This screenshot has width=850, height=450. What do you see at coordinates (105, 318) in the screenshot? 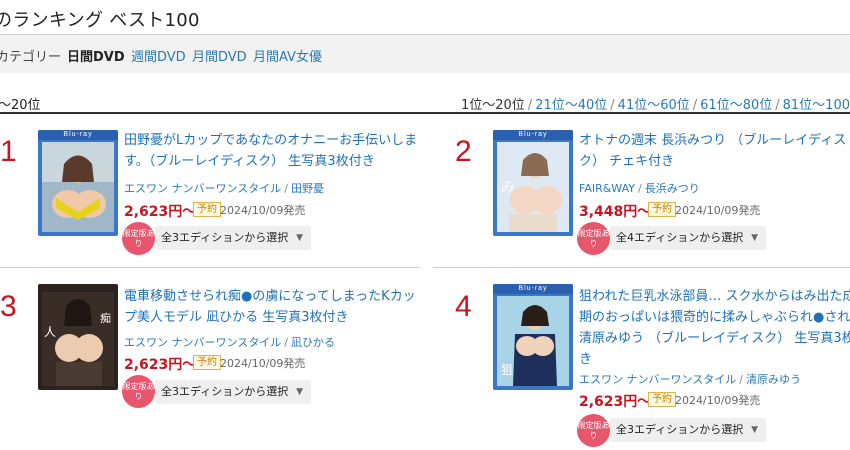
I see `svg-text: 痴` at bounding box center [105, 318].